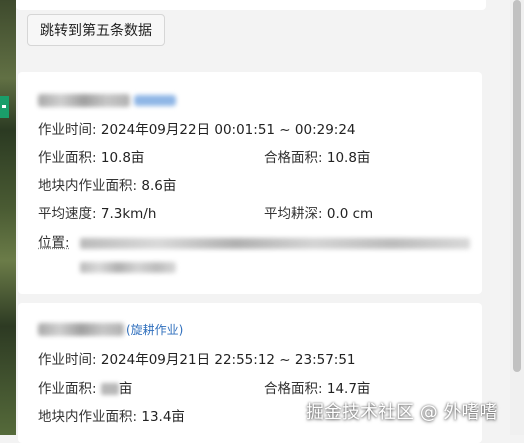 This screenshot has height=443, width=524. I want to click on watermark: 掘金技术社区 @ 外嗜嗜, so click(402, 412).